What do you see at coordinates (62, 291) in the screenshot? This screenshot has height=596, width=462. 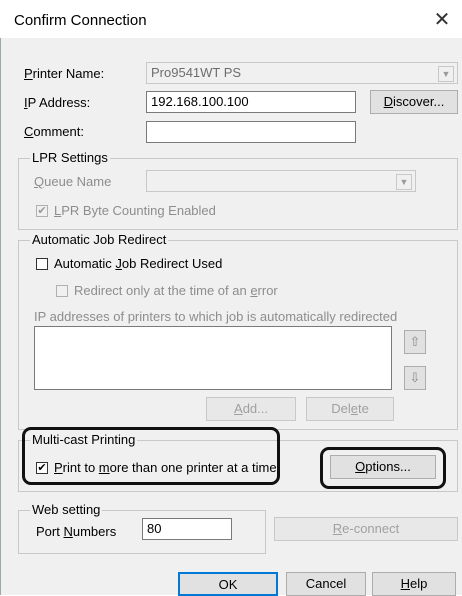 I see `redirect-error-only-checkbox` at bounding box center [62, 291].